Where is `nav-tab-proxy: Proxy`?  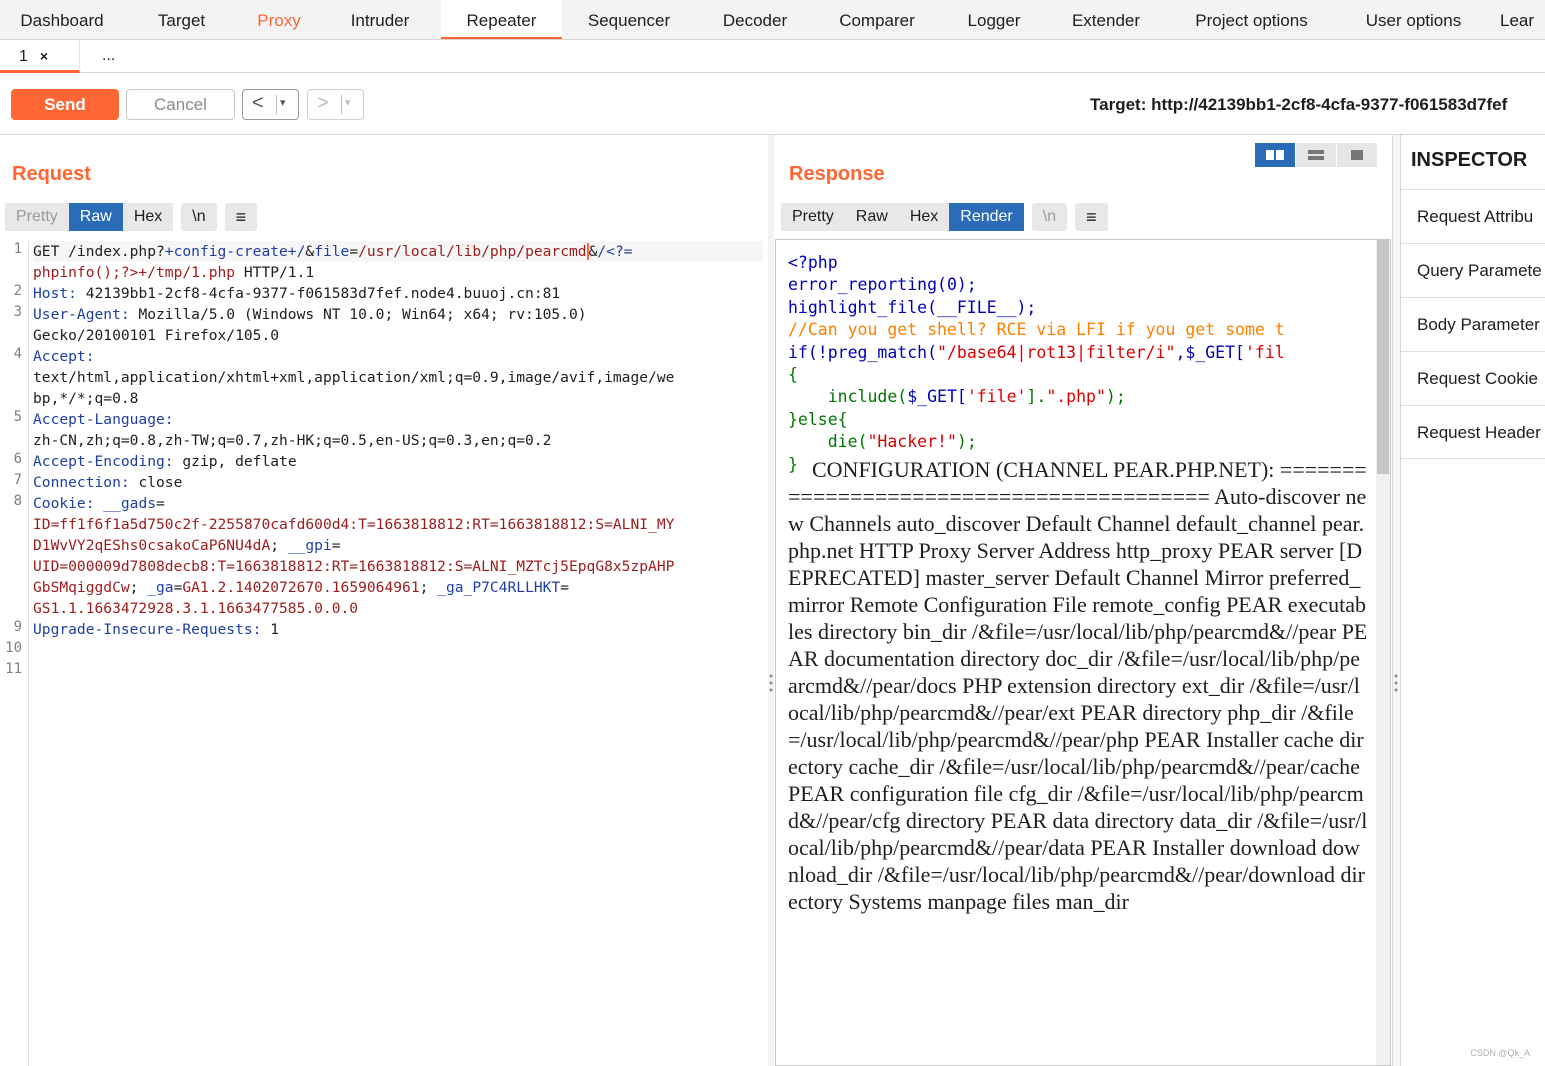 nav-tab-proxy: Proxy is located at coordinates (279, 19).